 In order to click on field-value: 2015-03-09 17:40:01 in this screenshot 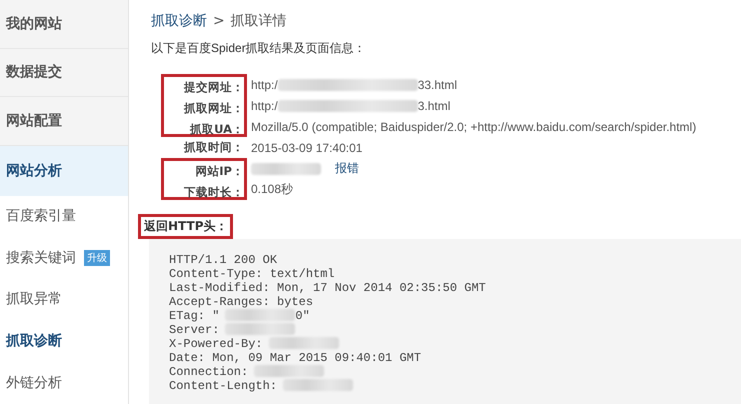, I will do `click(306, 147)`.